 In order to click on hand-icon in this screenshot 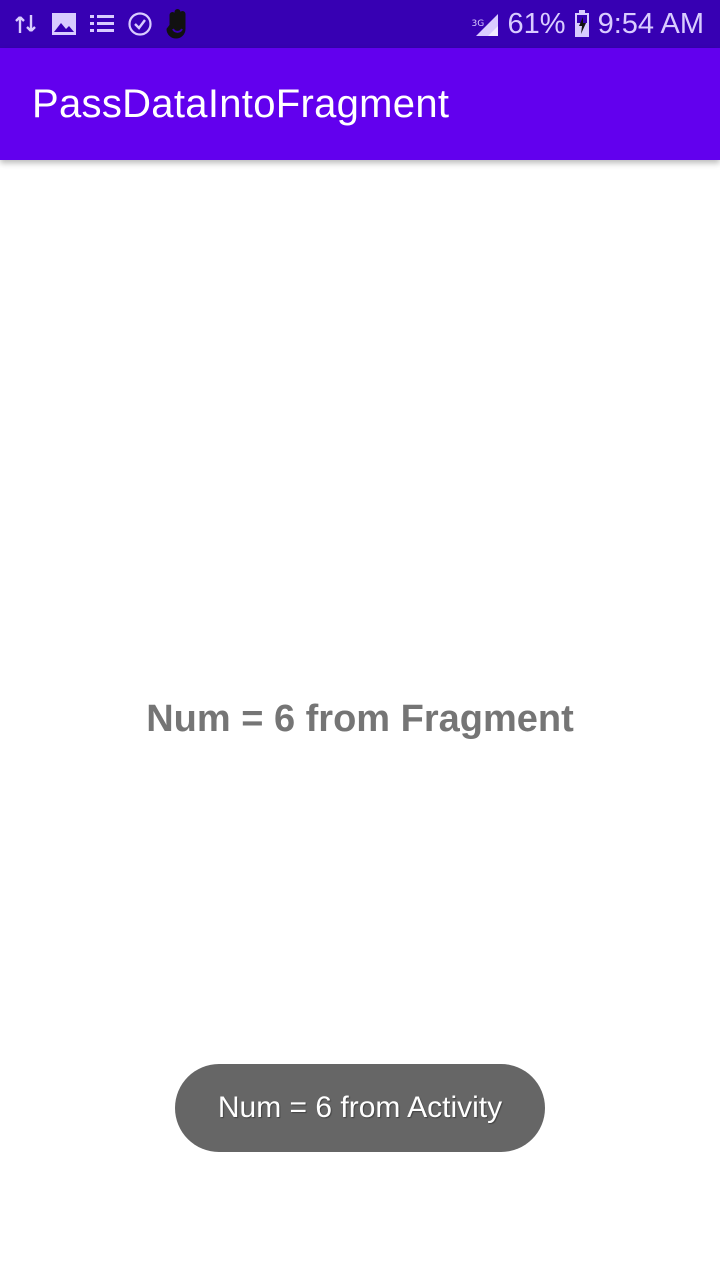, I will do `click(178, 24)`.